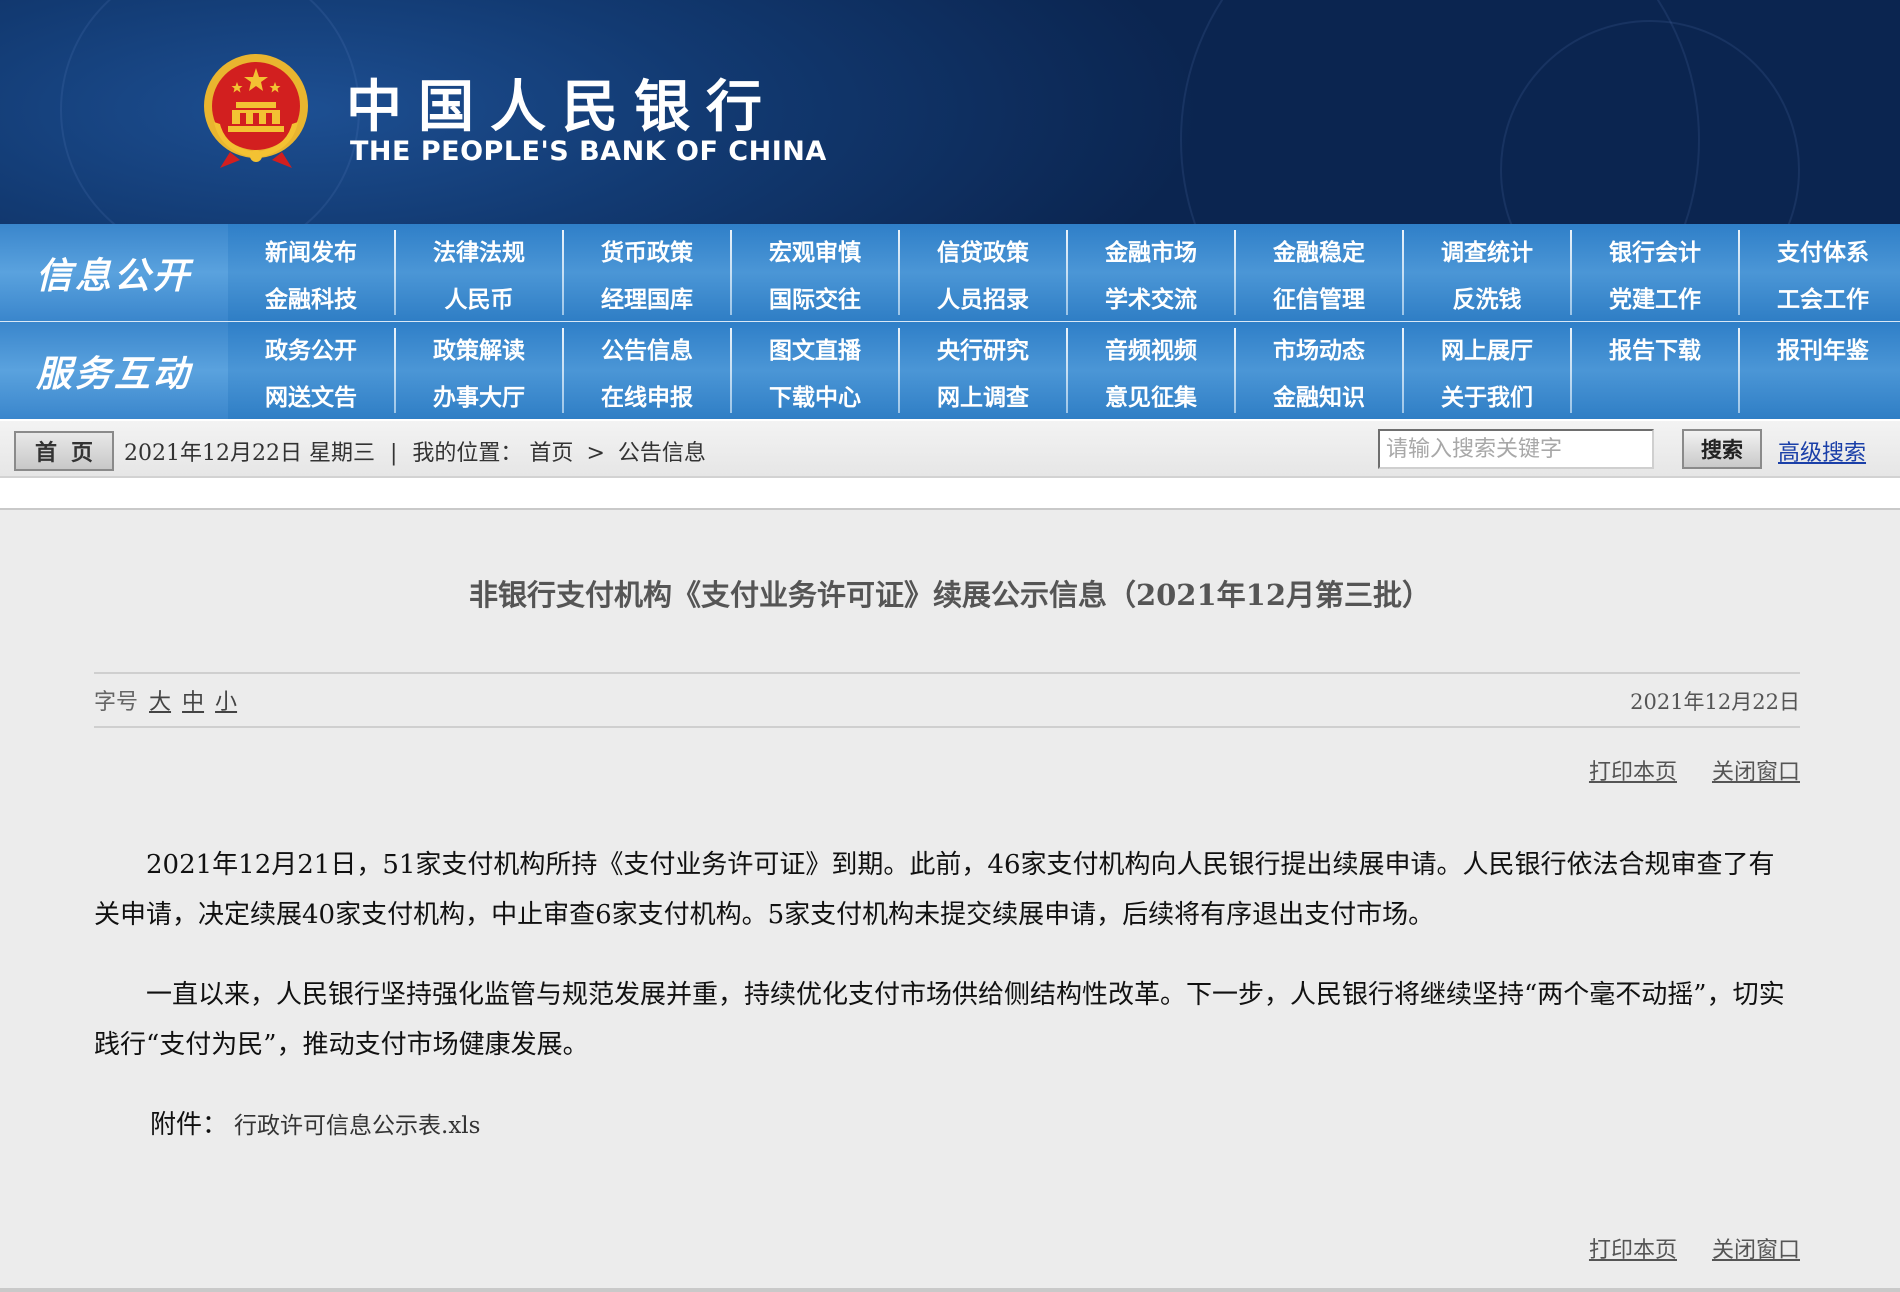 This screenshot has width=1900, height=1292. Describe the element at coordinates (64, 451) in the screenshot. I see `home-button: 首页` at that location.